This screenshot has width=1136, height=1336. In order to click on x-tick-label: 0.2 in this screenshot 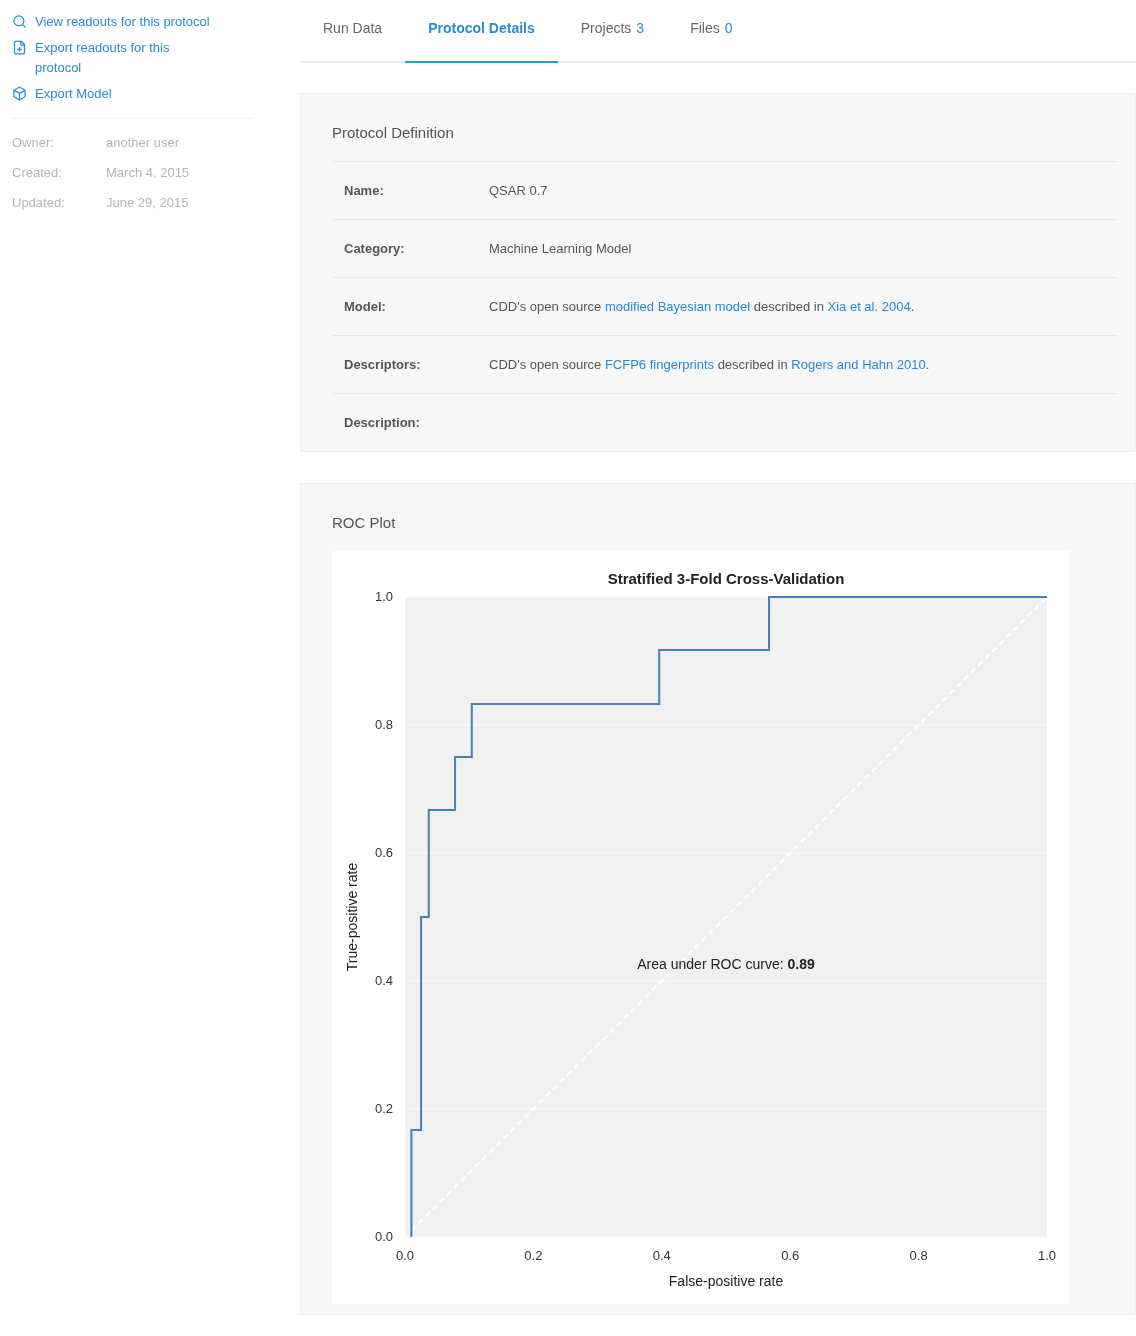, I will do `click(533, 1255)`.